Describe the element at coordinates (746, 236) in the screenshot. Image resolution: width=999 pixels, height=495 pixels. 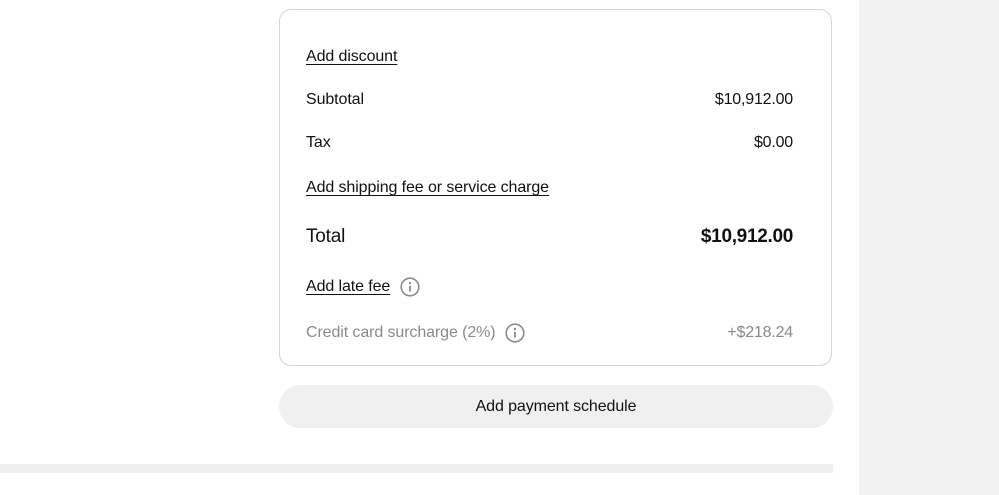
I see `total-value: $10,912.00` at that location.